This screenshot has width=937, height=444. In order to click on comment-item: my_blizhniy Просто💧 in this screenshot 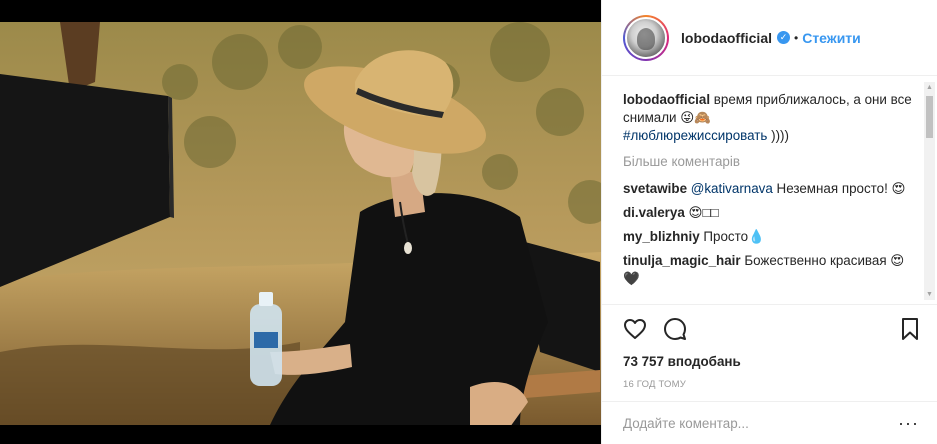, I will do `click(770, 237)`.